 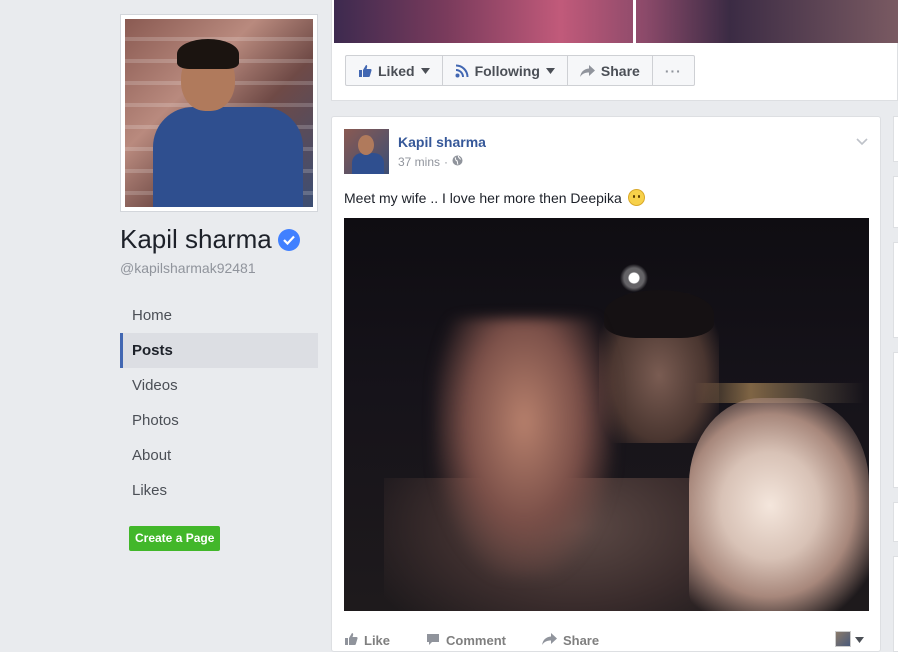 What do you see at coordinates (433, 641) in the screenshot?
I see `comment-bubble-icon` at bounding box center [433, 641].